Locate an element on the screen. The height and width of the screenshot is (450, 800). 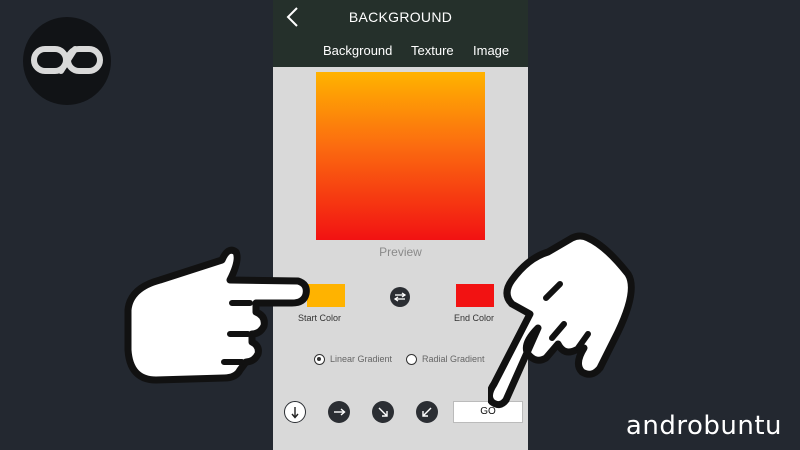
direction-right-button is located at coordinates (339, 412).